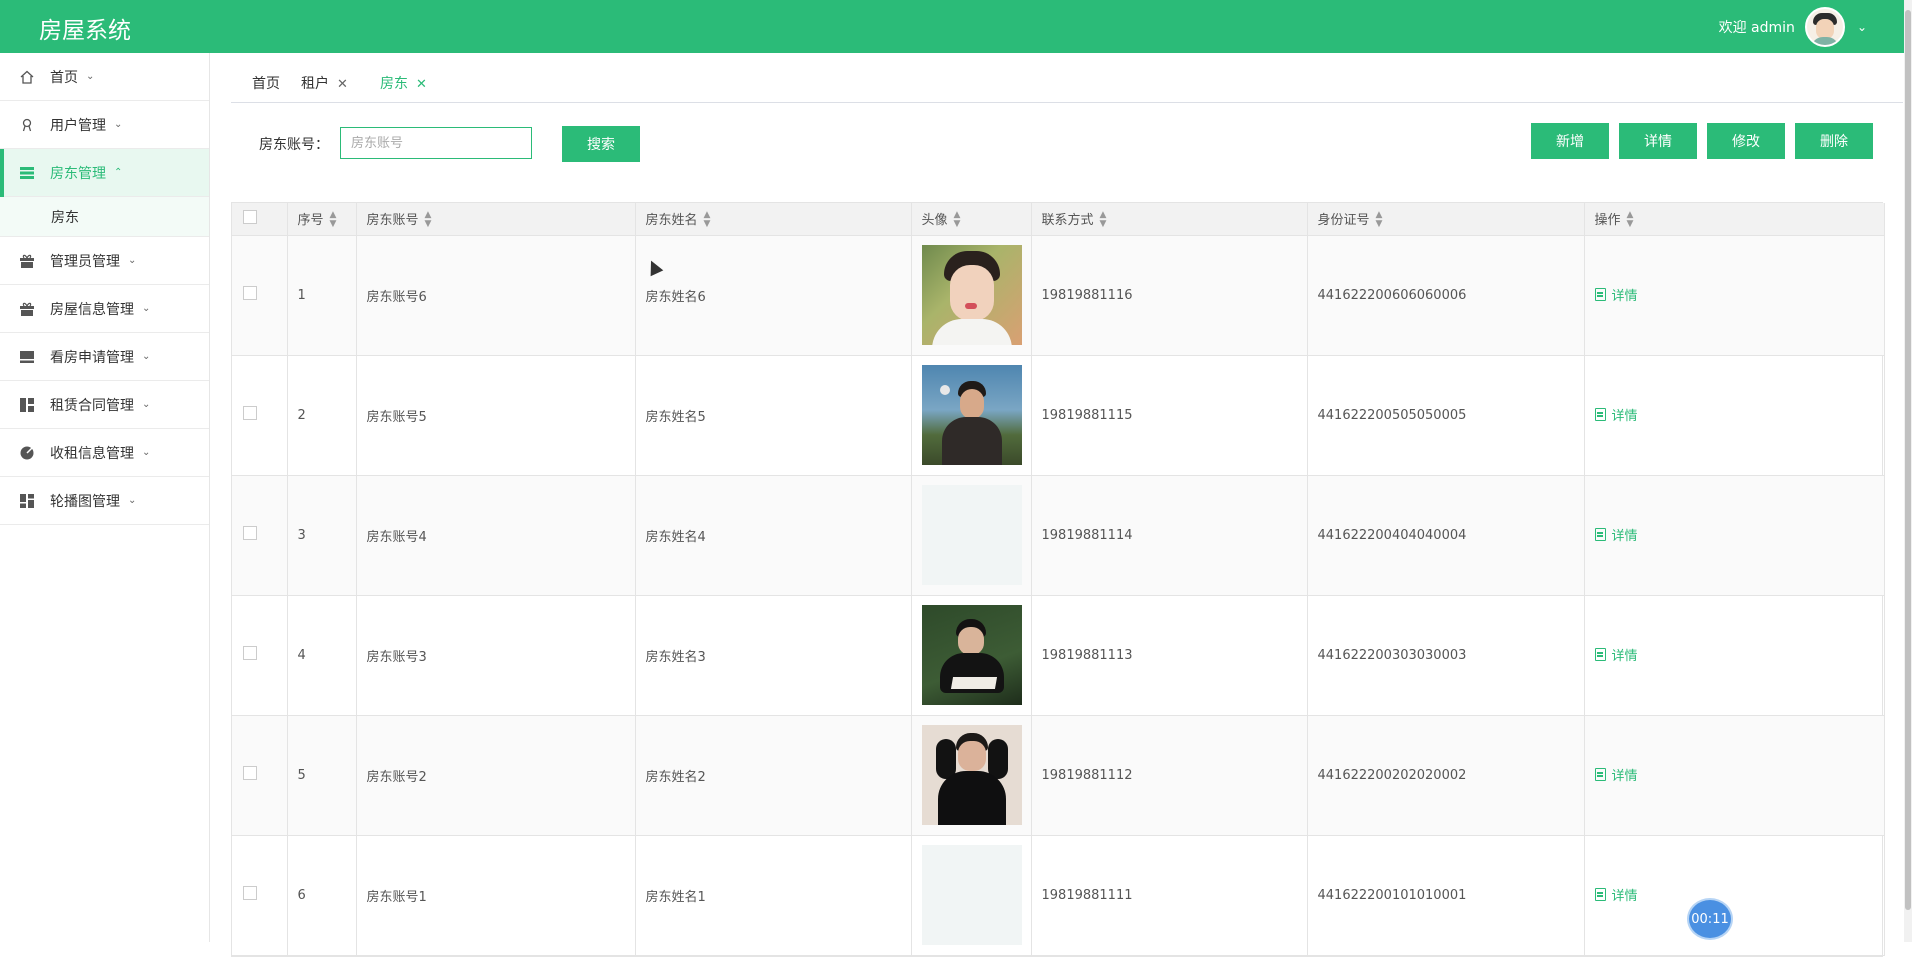 The height and width of the screenshot is (957, 1912). What do you see at coordinates (773, 535) in the screenshot?
I see `cell-name: 房东姓名4` at bounding box center [773, 535].